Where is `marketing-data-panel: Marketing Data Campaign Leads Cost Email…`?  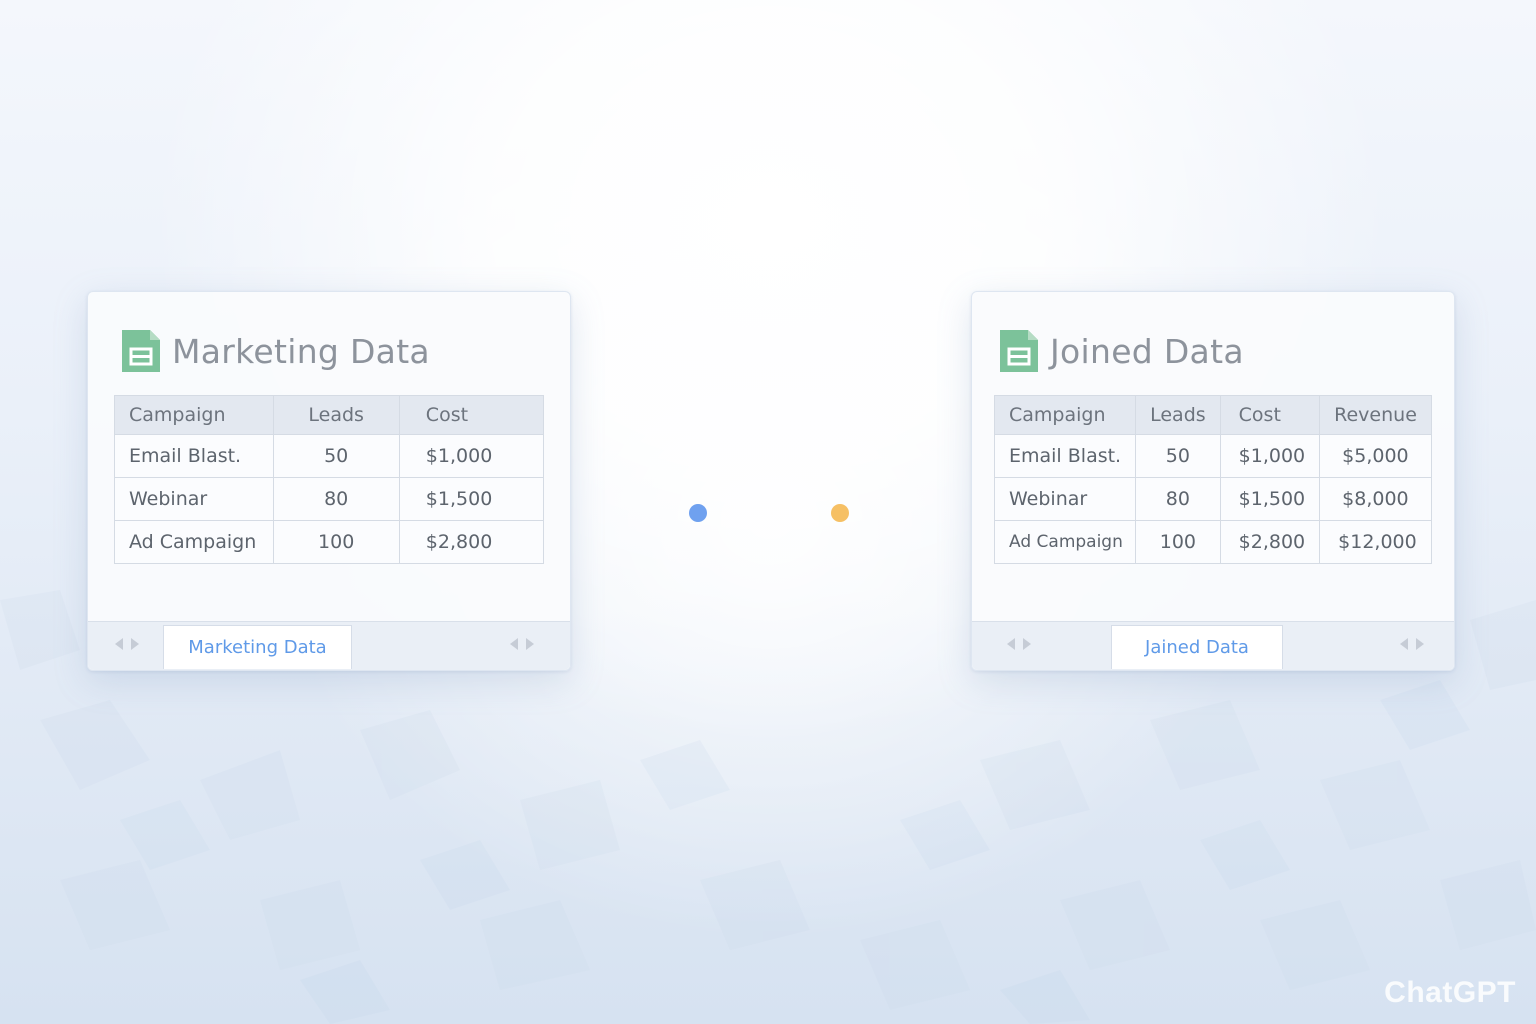
marketing-data-panel: Marketing Data Campaign Leads Cost Email… is located at coordinates (329, 481).